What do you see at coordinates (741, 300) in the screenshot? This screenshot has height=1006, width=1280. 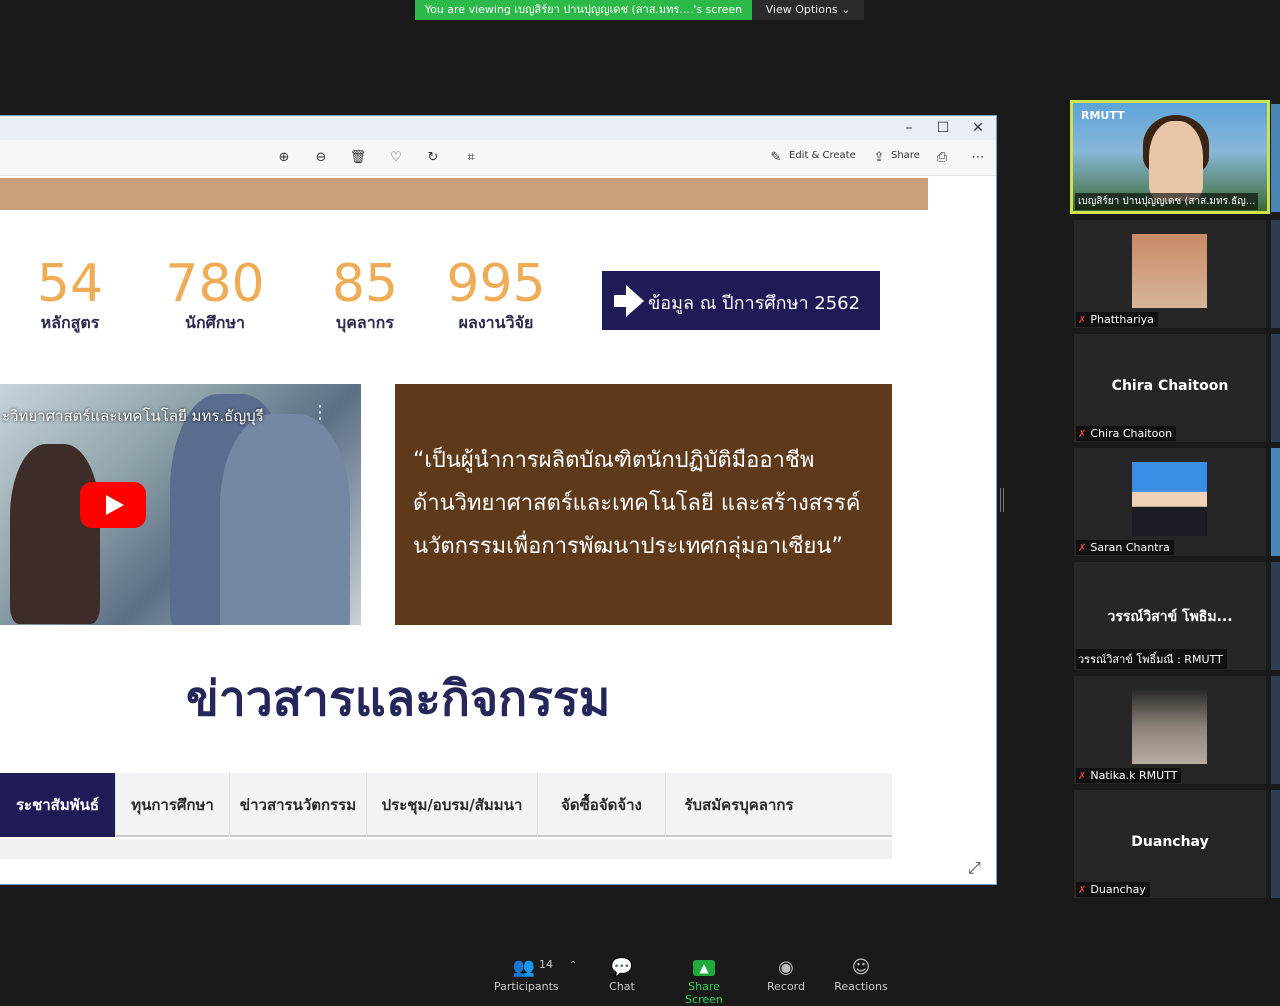 I see `academic-year-info-button: ข้อมูล ณ ปีการศึกษา 2562` at bounding box center [741, 300].